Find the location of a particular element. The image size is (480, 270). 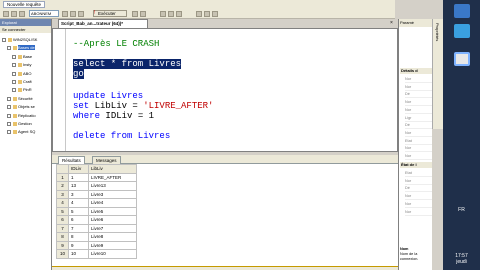

tree-item: WIN2SQL\SK is located at coordinates (19, 39).